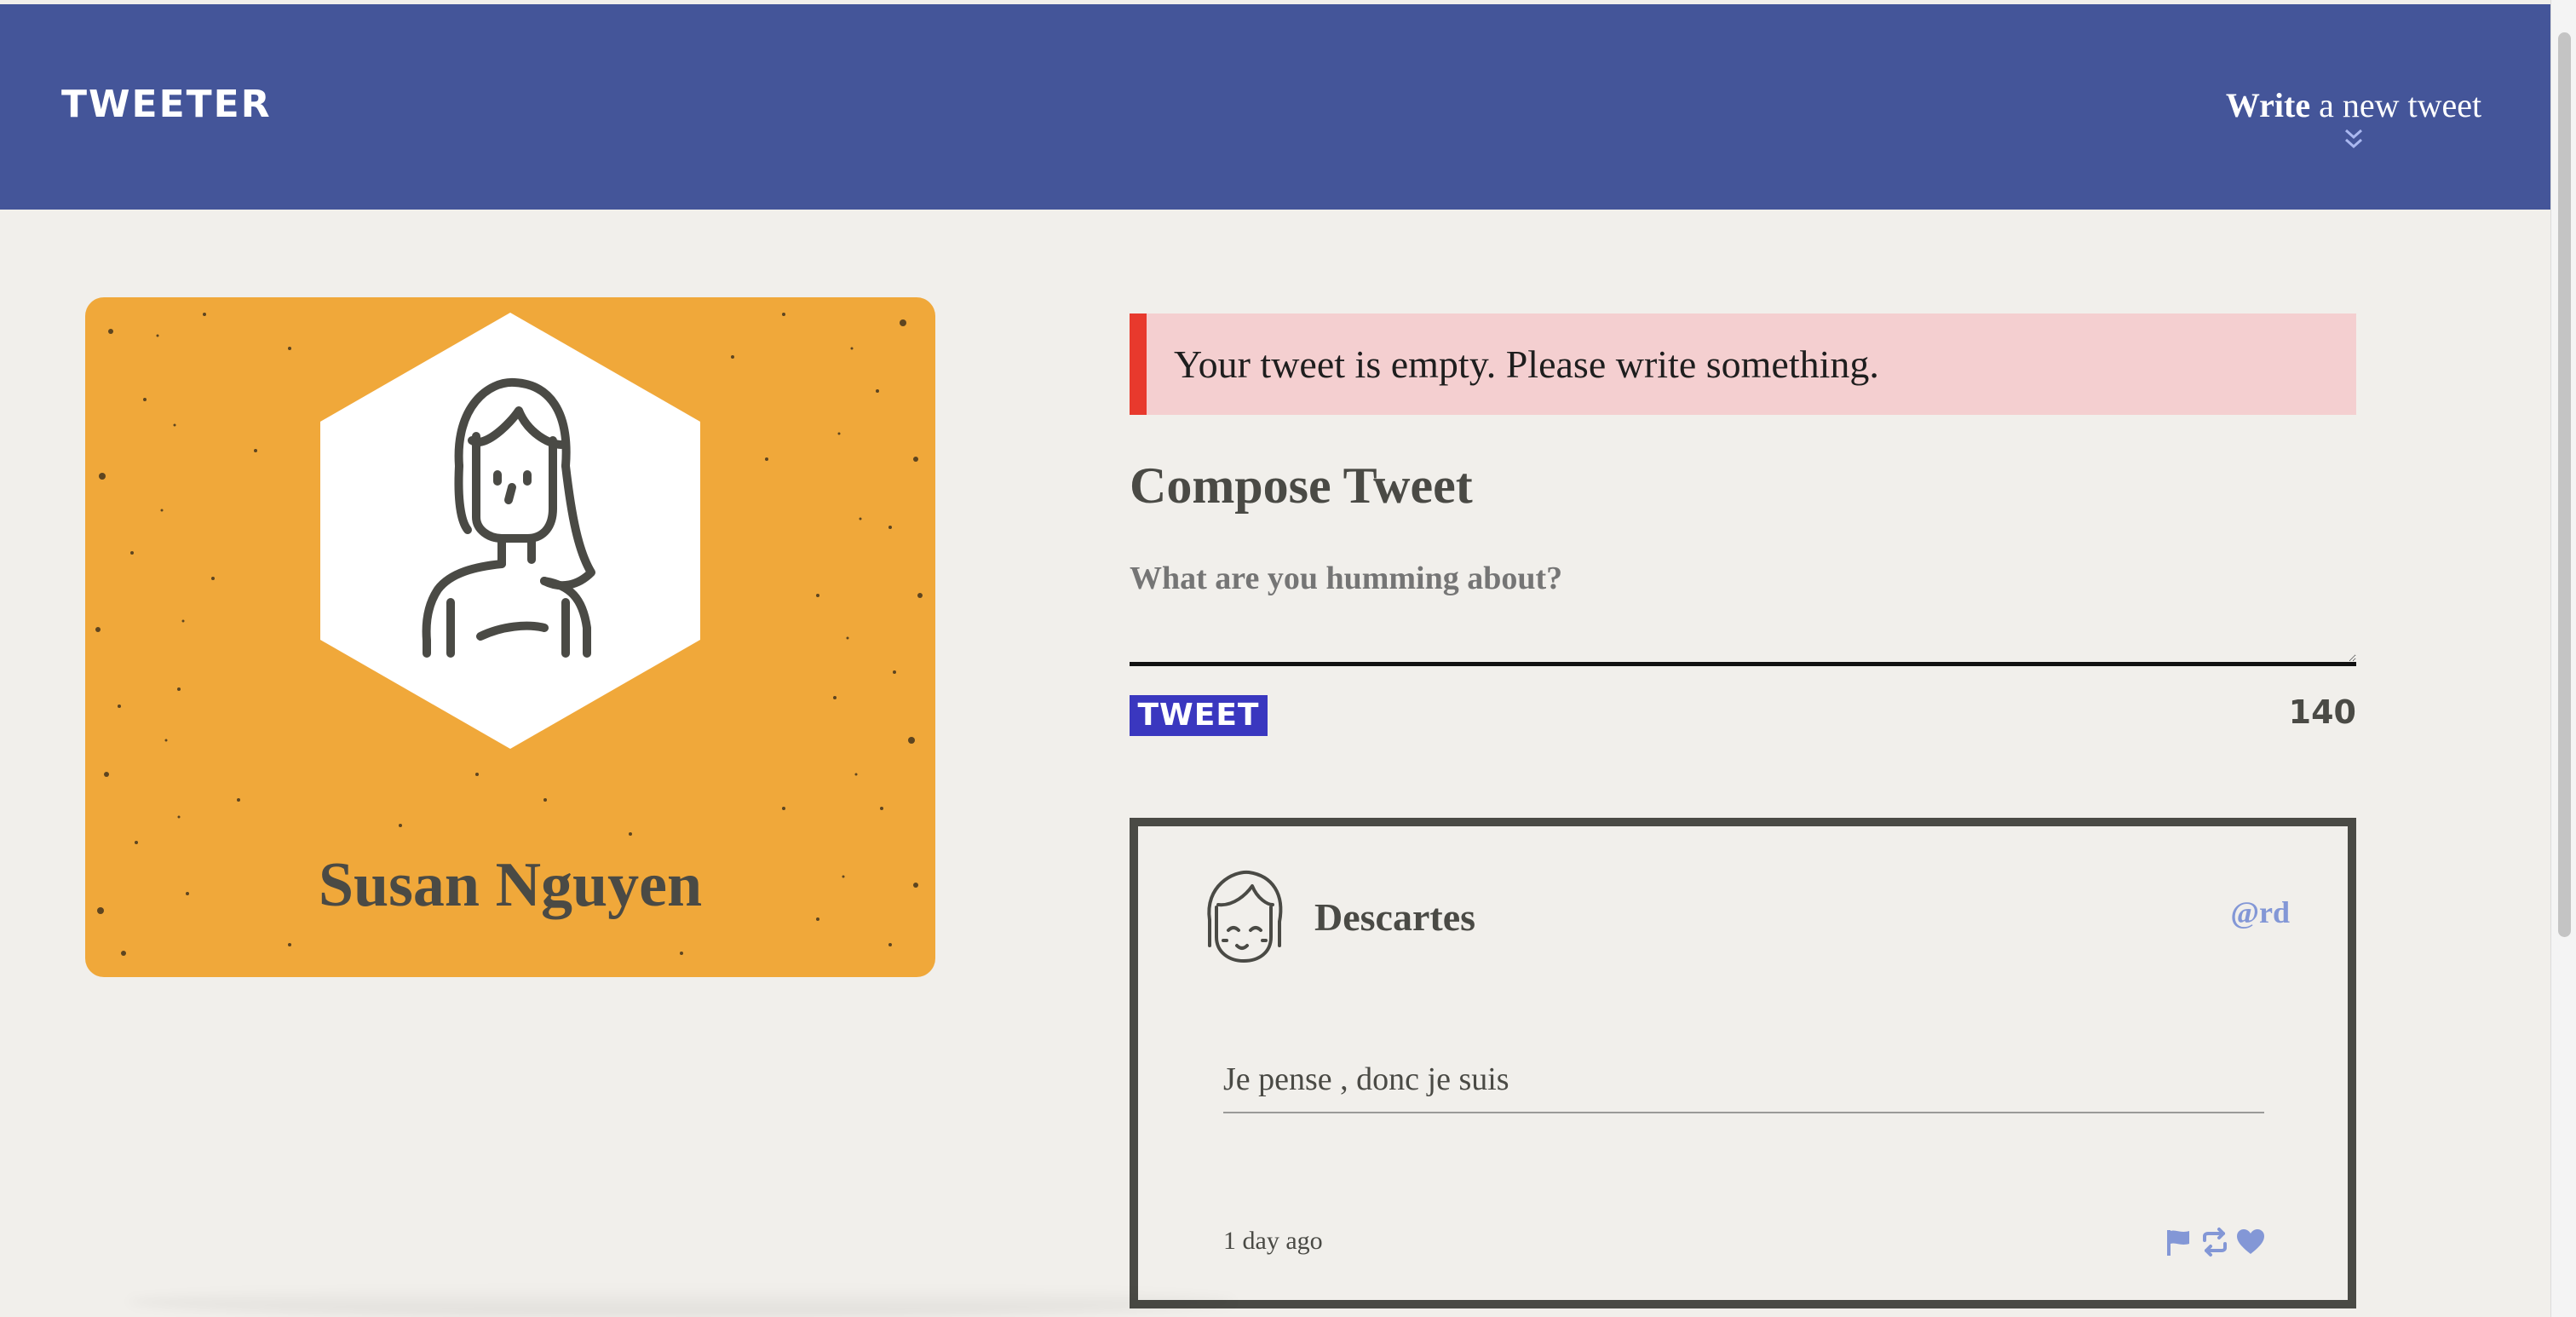  What do you see at coordinates (1245, 917) in the screenshot?
I see `smiling-avatar-icon` at bounding box center [1245, 917].